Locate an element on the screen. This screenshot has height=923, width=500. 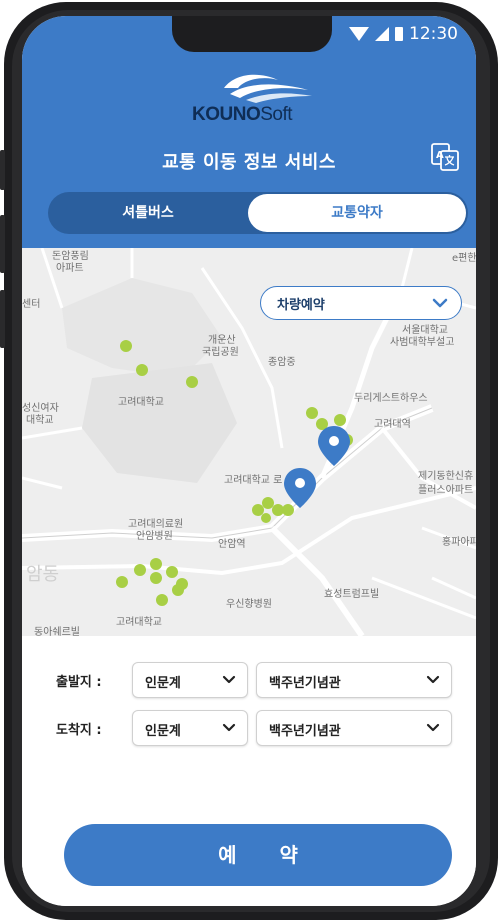
tab-shuttle-bus: 셔틀버스 is located at coordinates (148, 213).